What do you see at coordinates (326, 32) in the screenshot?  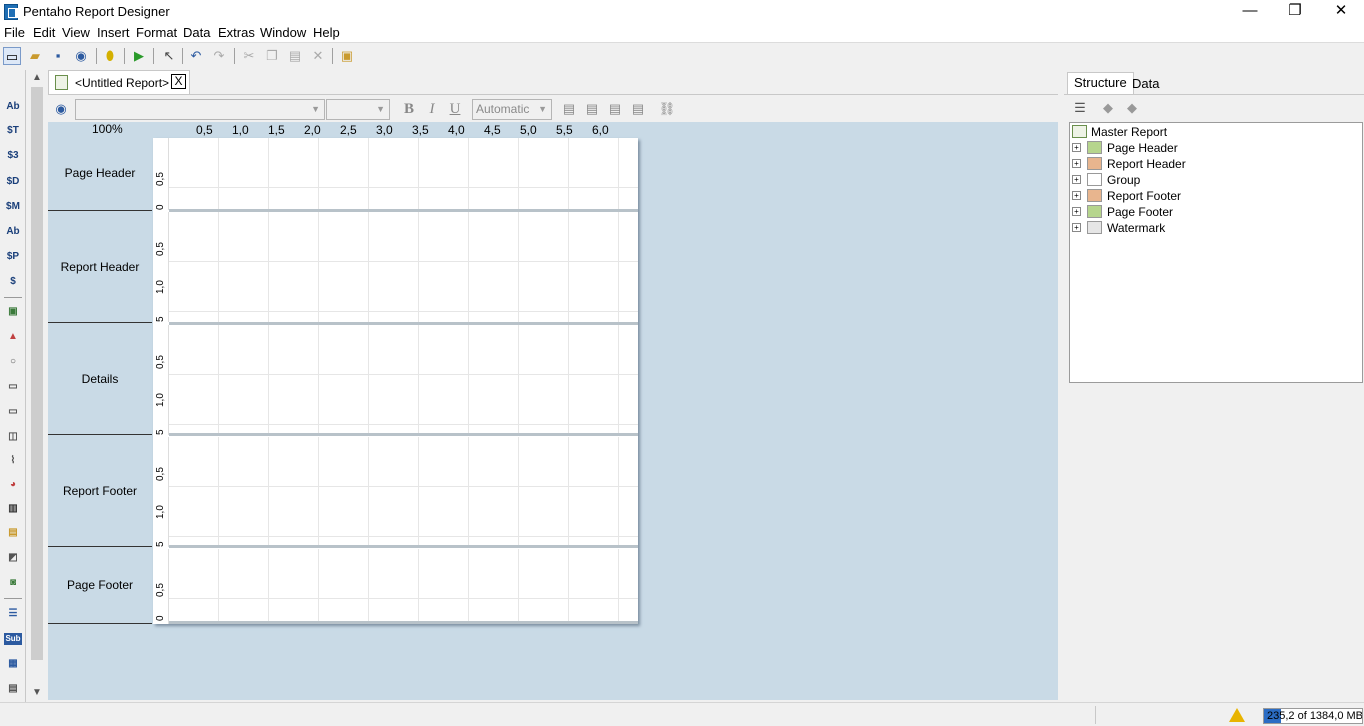 I see `menu-help: Help` at bounding box center [326, 32].